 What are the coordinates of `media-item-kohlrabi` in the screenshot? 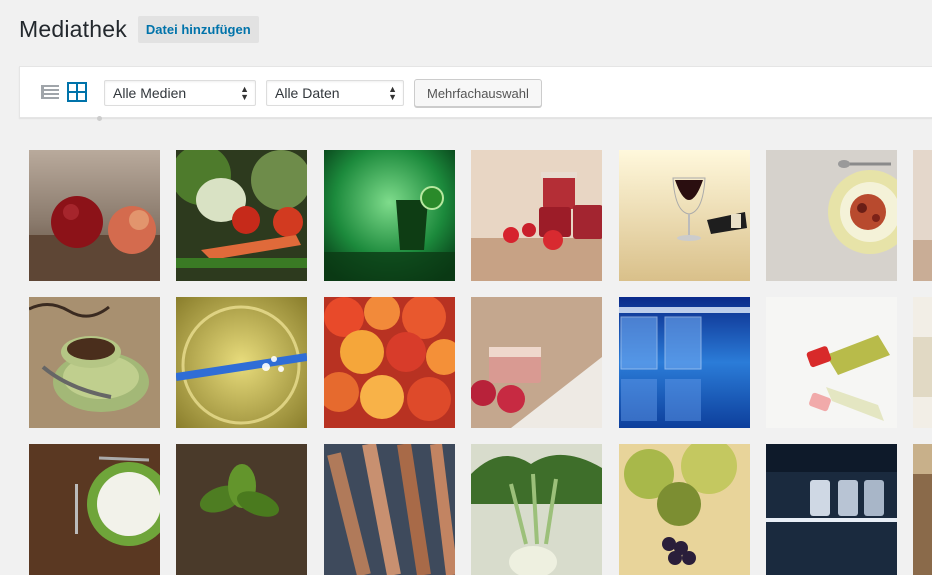 It's located at (536, 509).